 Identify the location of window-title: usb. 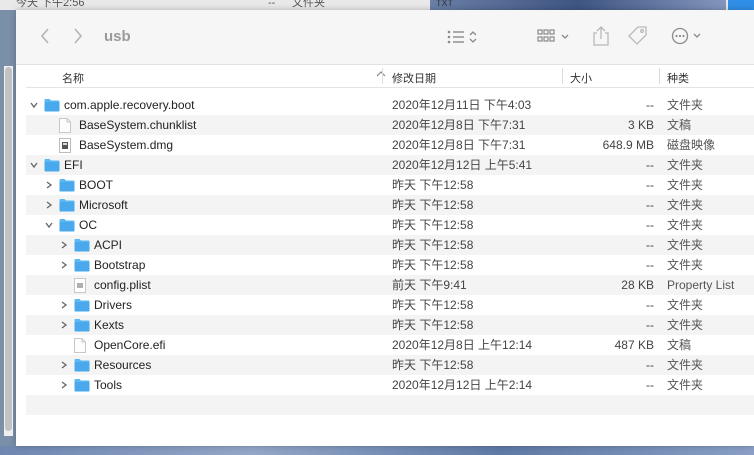
(117, 36).